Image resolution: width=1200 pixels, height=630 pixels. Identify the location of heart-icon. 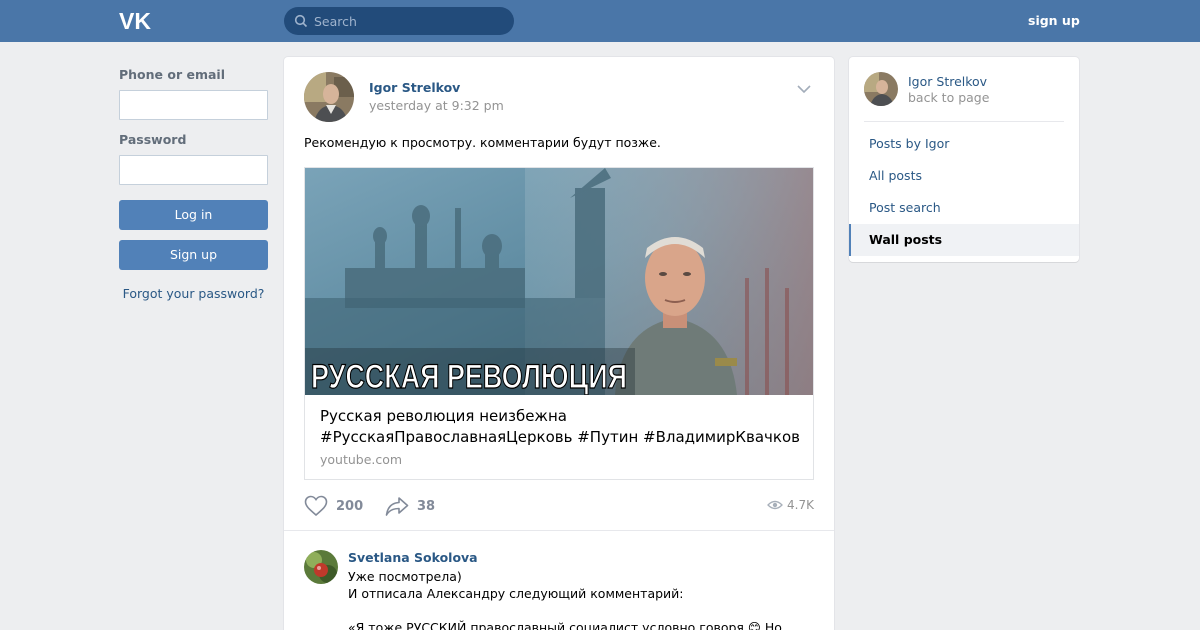
(316, 506).